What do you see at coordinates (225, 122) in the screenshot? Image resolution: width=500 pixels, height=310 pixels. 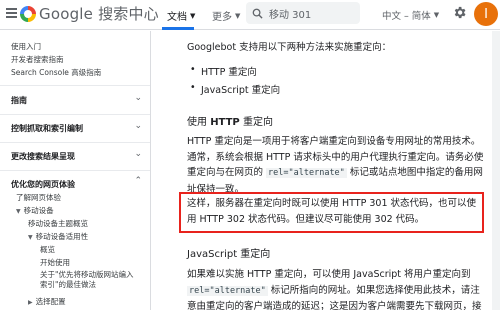 I see `http-heading-emph: HTTP` at bounding box center [225, 122].